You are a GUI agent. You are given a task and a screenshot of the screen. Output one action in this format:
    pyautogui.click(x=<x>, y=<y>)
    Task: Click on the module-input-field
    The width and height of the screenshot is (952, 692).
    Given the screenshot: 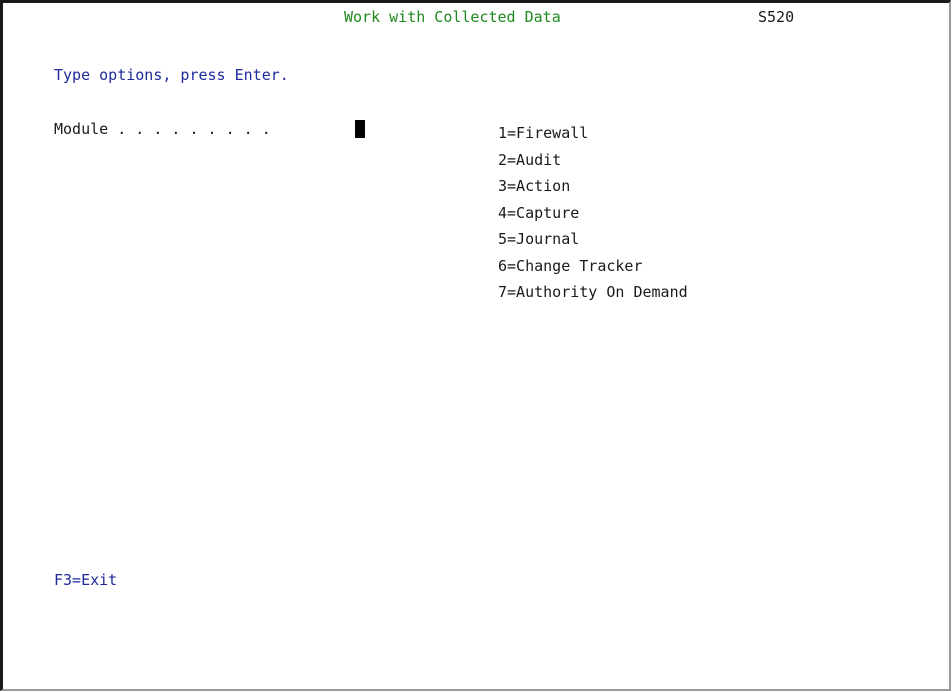 What is the action you would take?
    pyautogui.click(x=360, y=129)
    